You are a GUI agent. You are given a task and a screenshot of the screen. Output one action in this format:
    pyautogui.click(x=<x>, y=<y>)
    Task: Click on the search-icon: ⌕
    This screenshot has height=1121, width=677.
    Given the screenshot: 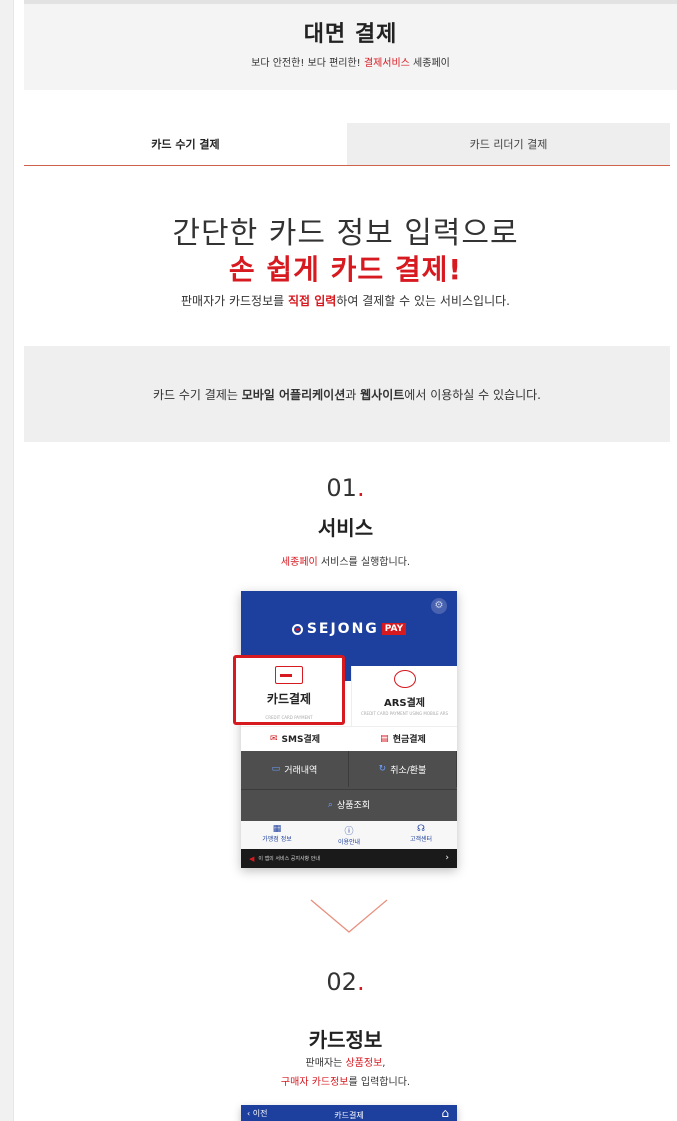 What is the action you would take?
    pyautogui.click(x=330, y=804)
    